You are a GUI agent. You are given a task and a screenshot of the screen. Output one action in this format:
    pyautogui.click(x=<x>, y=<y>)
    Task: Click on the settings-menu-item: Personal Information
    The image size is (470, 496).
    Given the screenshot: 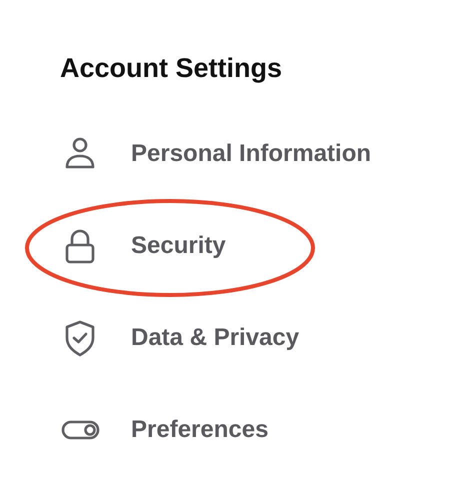 What is the action you would take?
    pyautogui.click(x=251, y=154)
    